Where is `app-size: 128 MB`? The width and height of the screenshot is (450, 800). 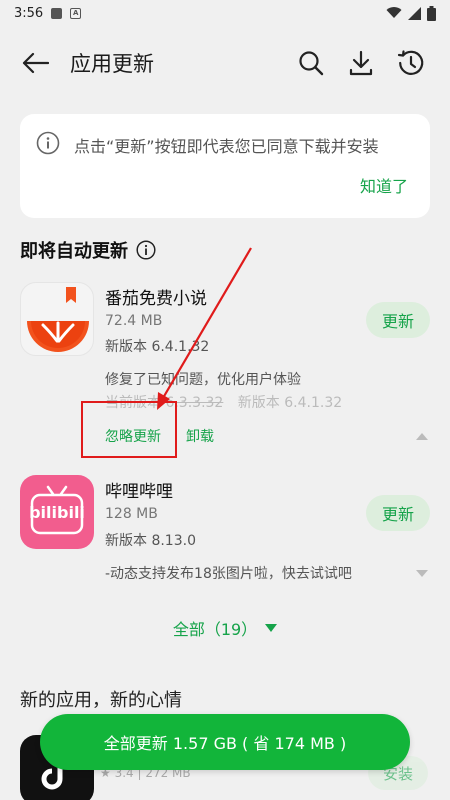
app-size: 128 MB is located at coordinates (131, 514).